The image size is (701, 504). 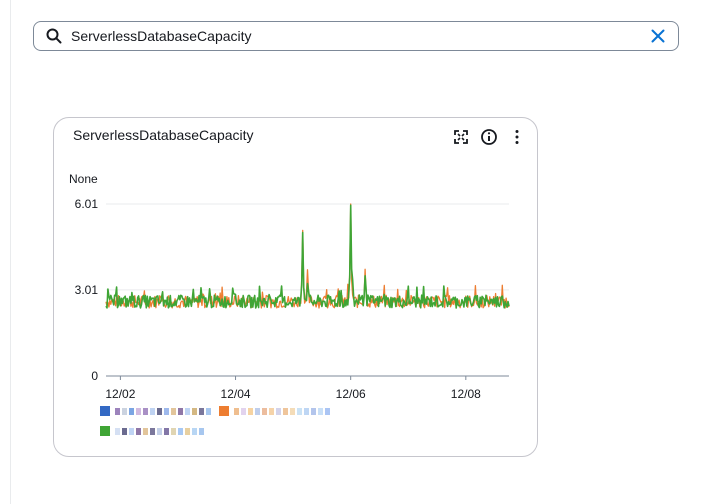 I want to click on search-bar, so click(x=356, y=36).